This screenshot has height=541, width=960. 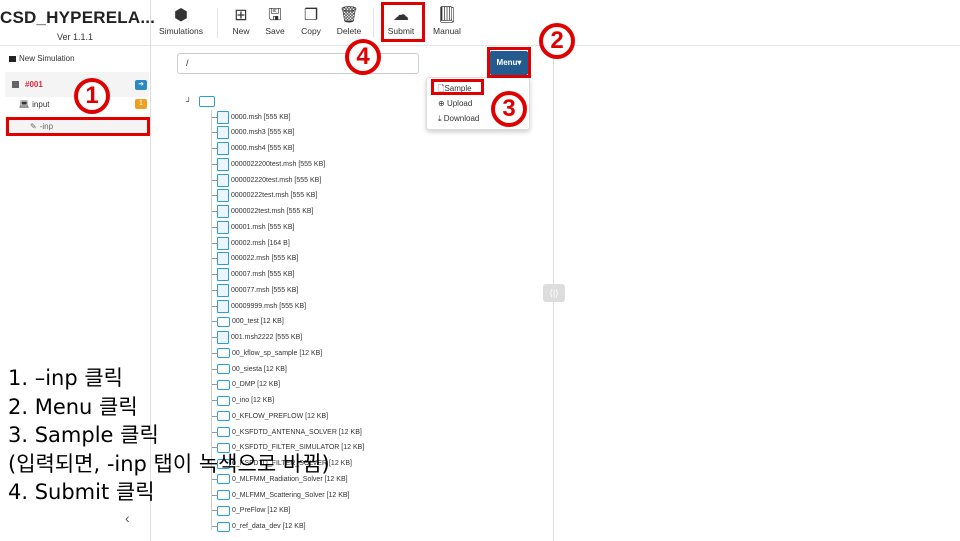 What do you see at coordinates (169, 463) in the screenshot?
I see `instruction-line: (입력되면, -inp 탭이 녹색으로 바뀜)` at bounding box center [169, 463].